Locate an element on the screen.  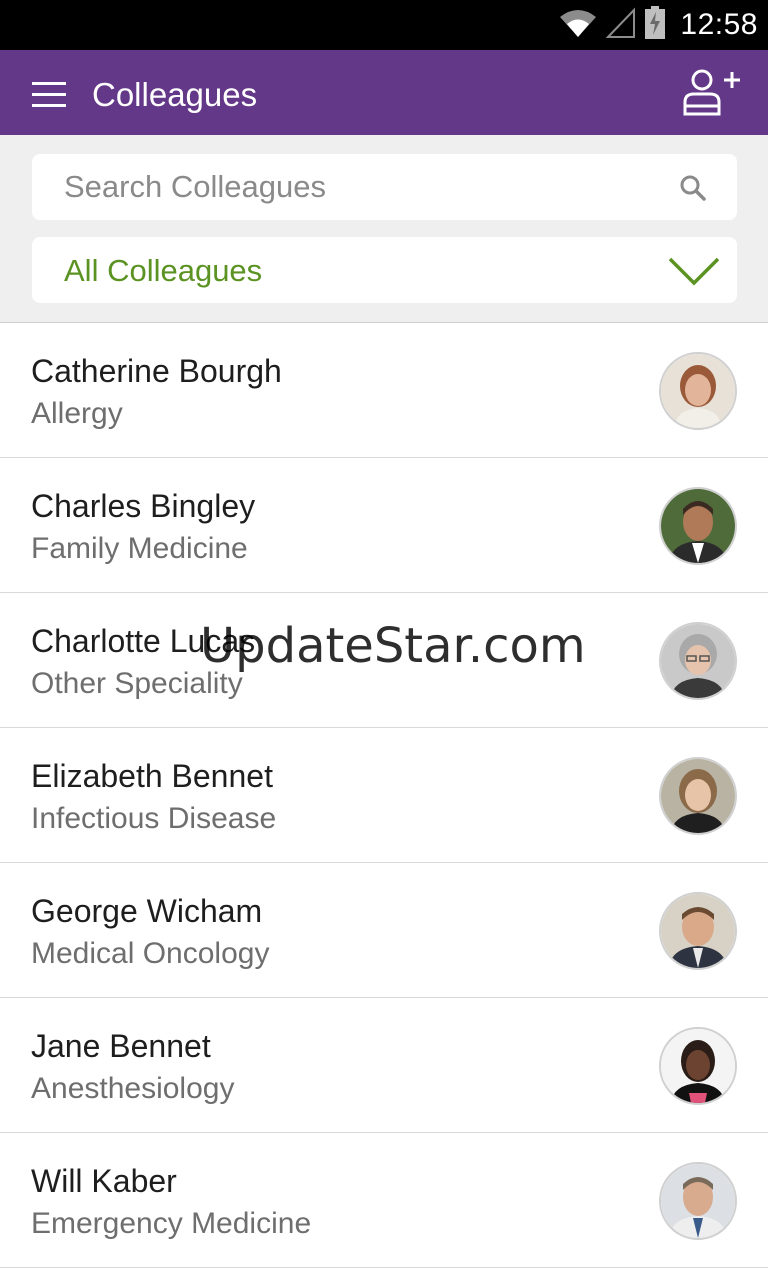
colleague-row: Elizabeth Bennet Infectious Disease is located at coordinates (384, 795).